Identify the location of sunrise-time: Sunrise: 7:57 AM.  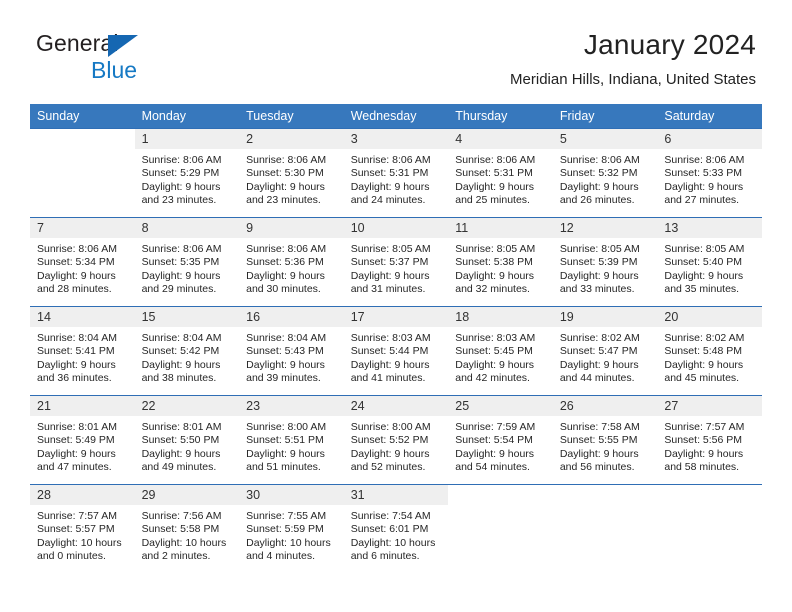
(704, 427).